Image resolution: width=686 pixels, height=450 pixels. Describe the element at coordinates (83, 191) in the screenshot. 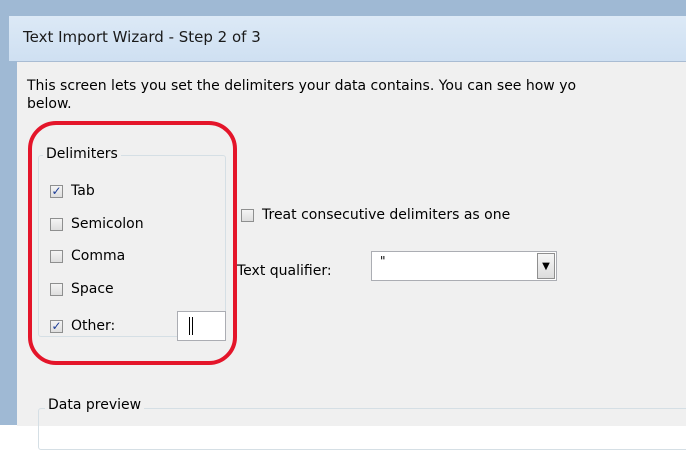

I see `tab-label: Tab` at that location.